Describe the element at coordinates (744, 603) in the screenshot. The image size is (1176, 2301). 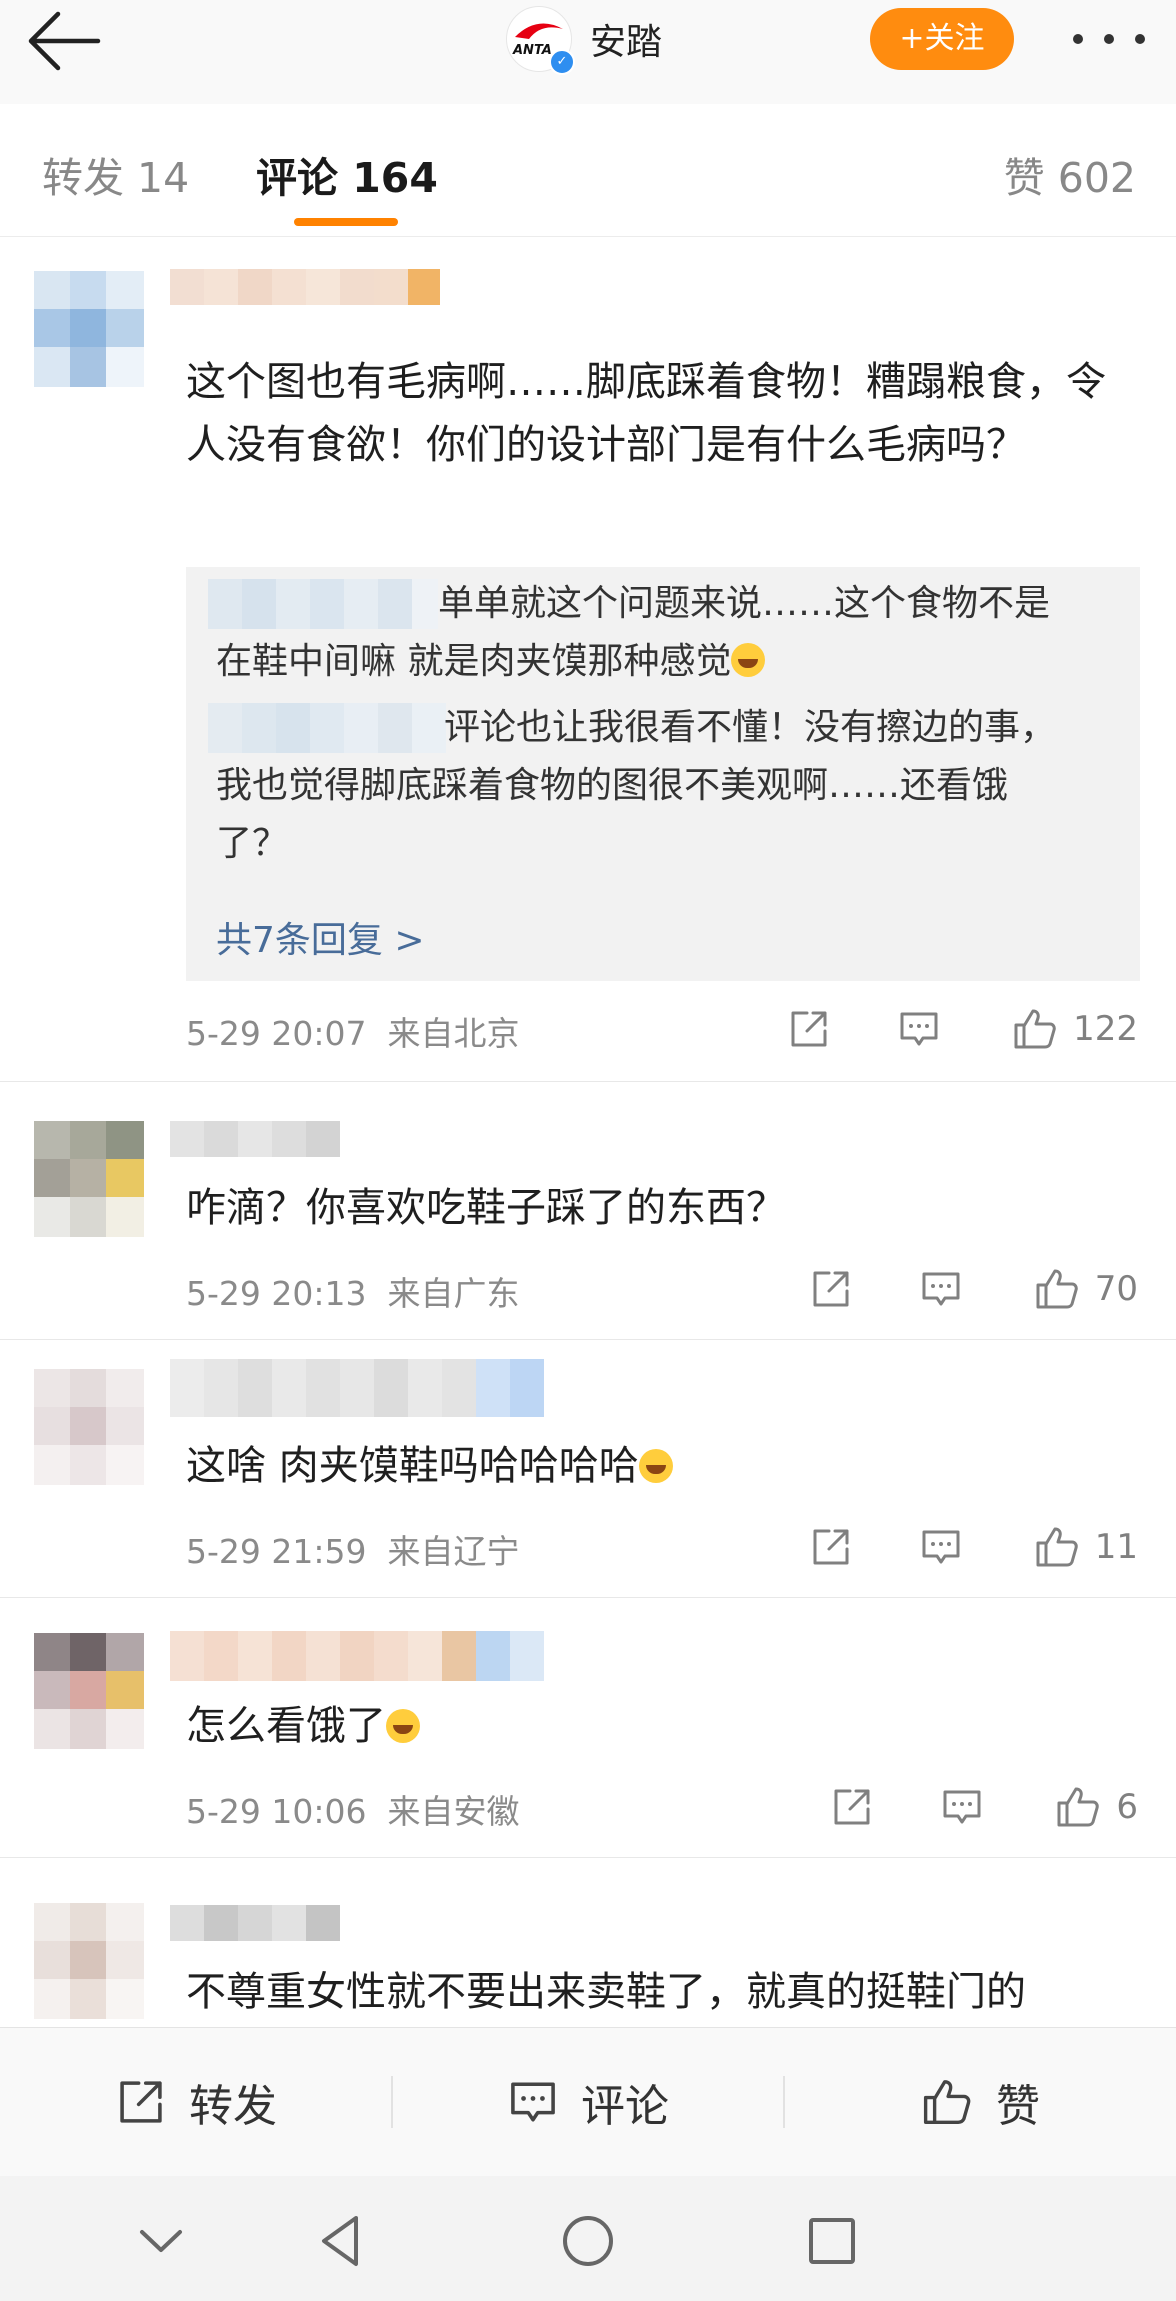
I see `reply-text: 单单就这个问题来说……这个食物不是` at that location.